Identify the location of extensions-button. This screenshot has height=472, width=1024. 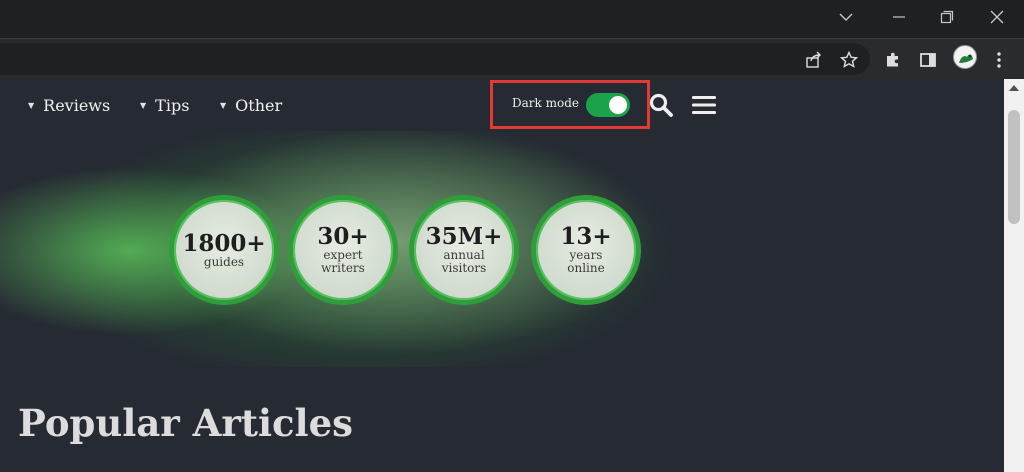
(893, 60).